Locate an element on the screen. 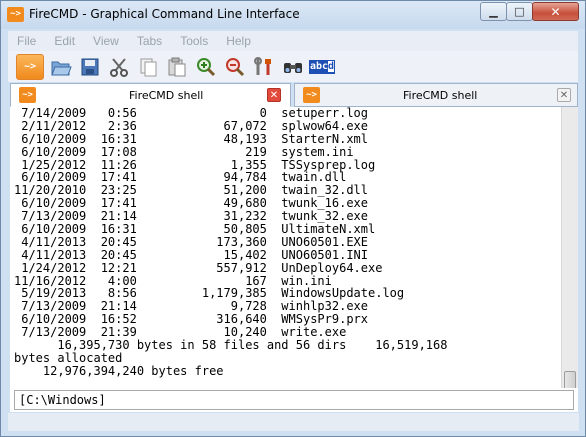 This screenshot has height=437, width=586. status-bar is located at coordinates (293, 422).